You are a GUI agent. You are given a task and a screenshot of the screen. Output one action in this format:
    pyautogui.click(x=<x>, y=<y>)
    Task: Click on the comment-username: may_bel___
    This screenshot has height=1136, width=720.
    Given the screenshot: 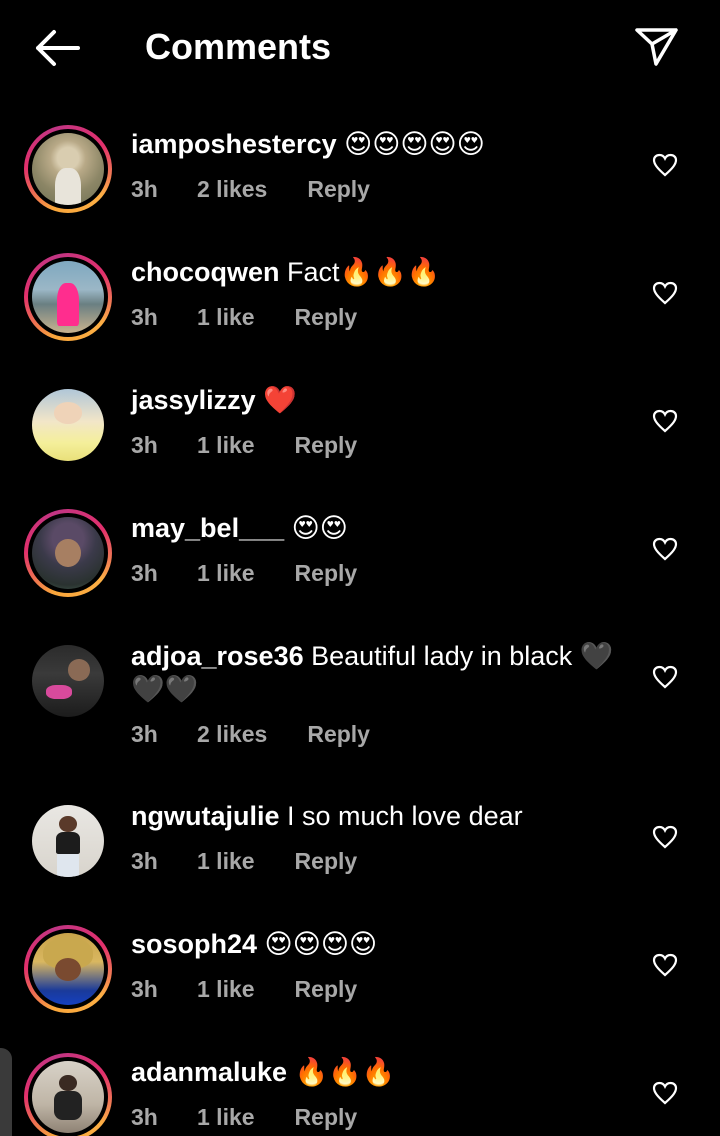 What is the action you would take?
    pyautogui.click(x=207, y=528)
    